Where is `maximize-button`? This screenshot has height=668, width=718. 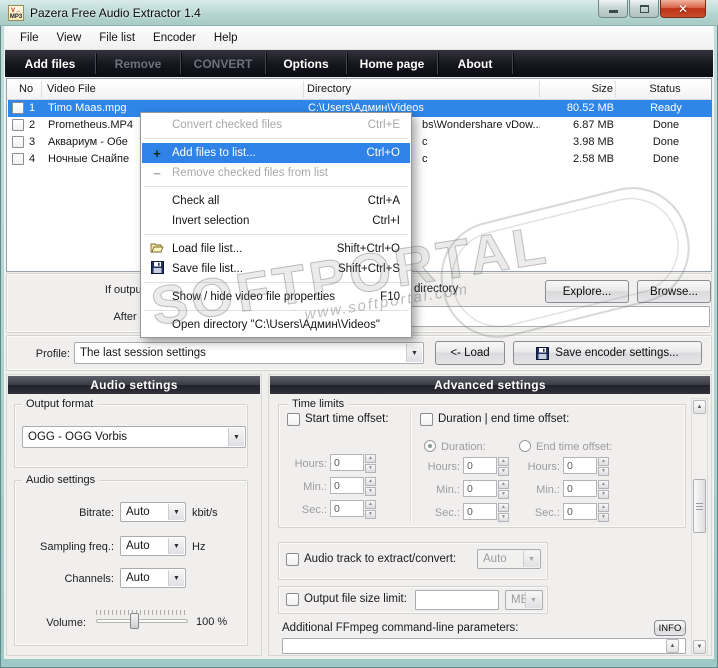
maximize-button is located at coordinates (644, 9).